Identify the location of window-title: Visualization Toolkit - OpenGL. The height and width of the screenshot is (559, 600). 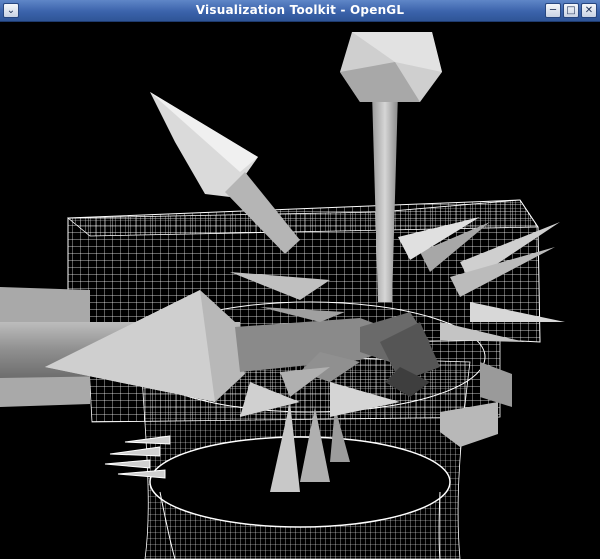
(300, 10).